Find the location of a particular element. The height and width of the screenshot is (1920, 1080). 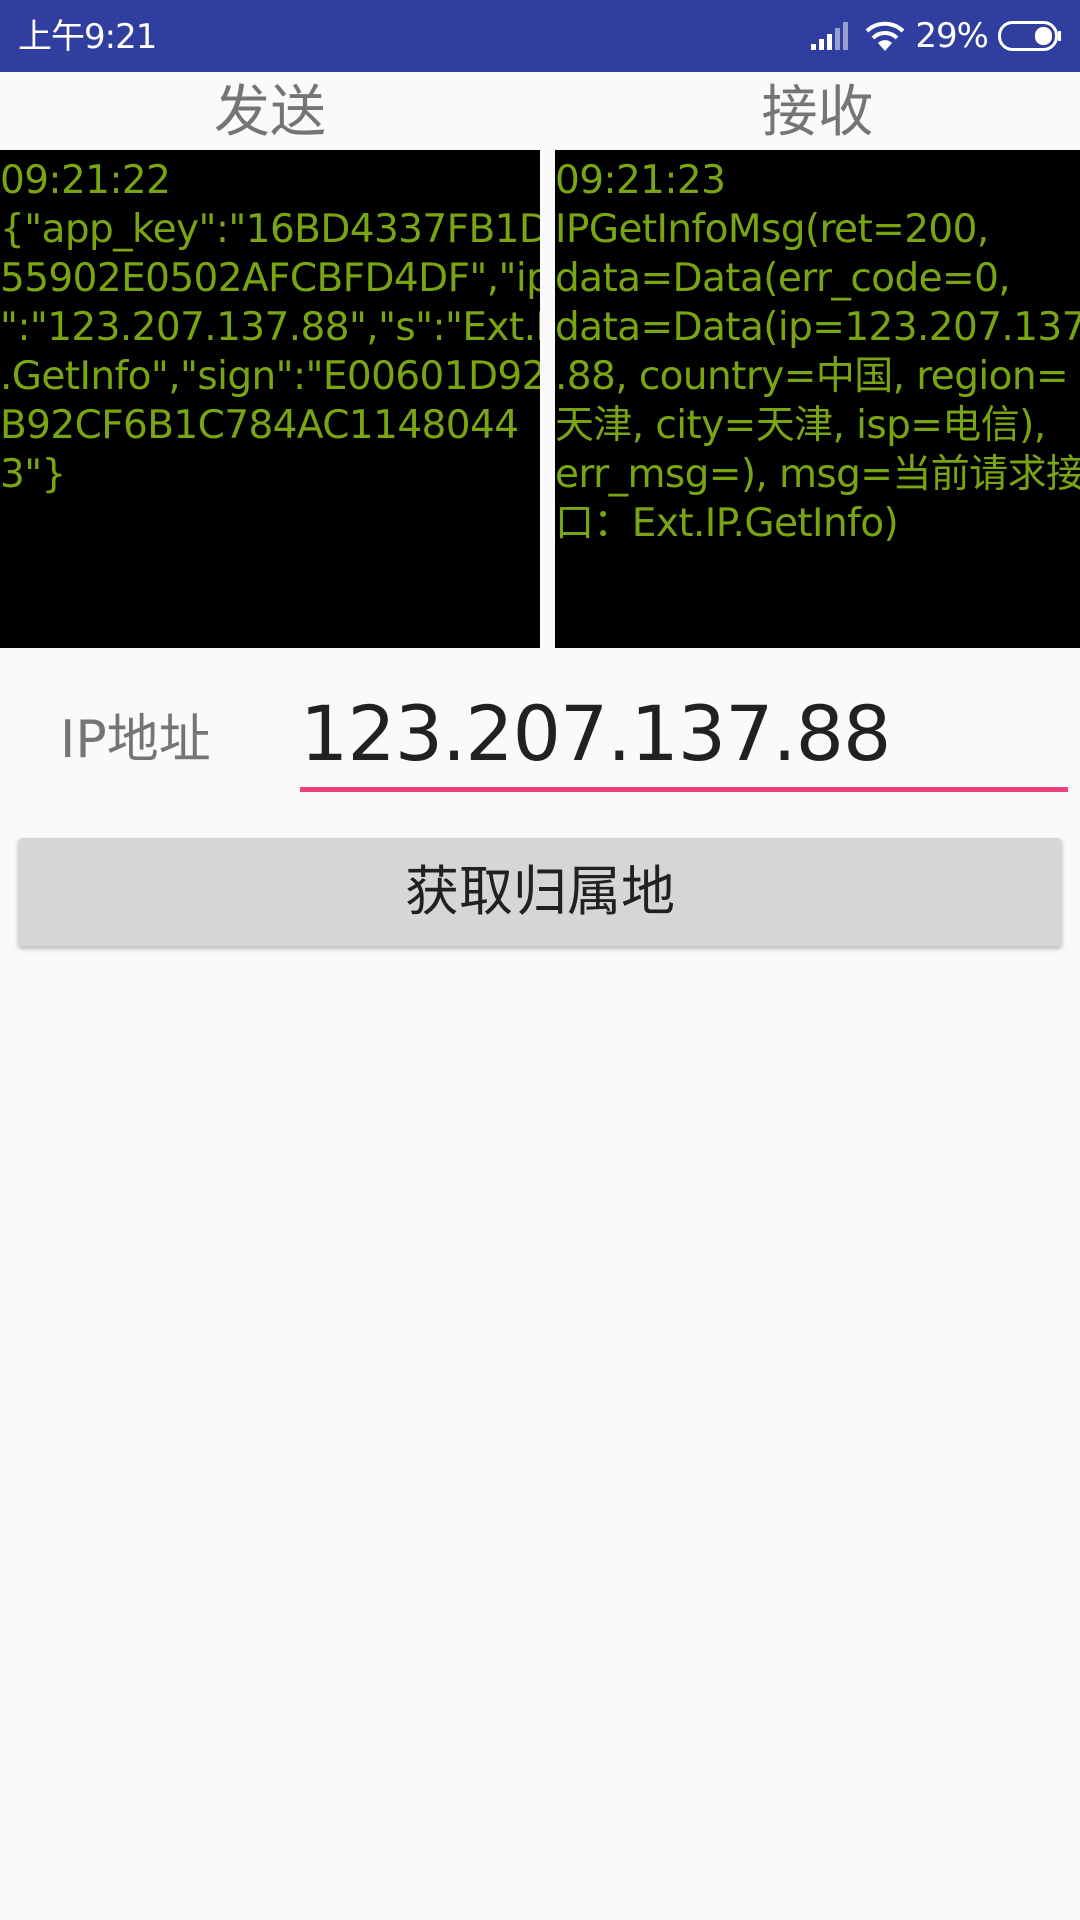

send-log-line: ":"123.207.137.88","s":"Ext.IP is located at coordinates (270, 327).